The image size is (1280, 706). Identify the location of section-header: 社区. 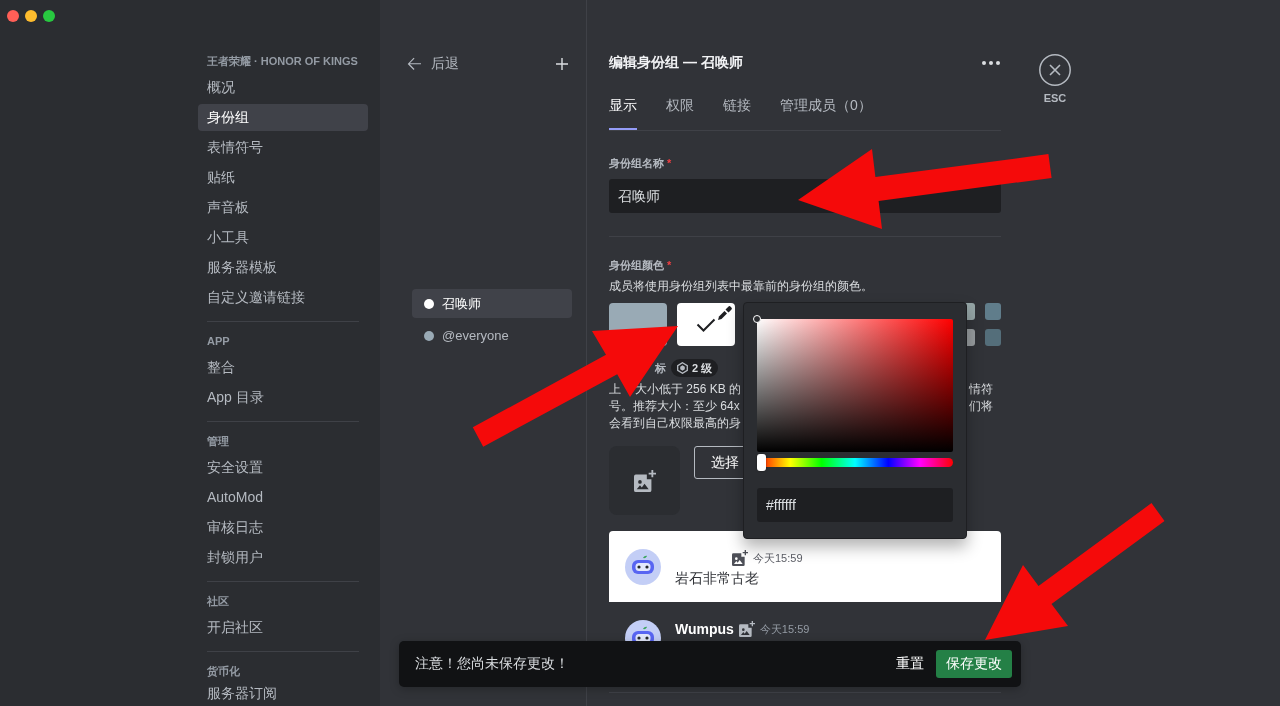
(218, 601).